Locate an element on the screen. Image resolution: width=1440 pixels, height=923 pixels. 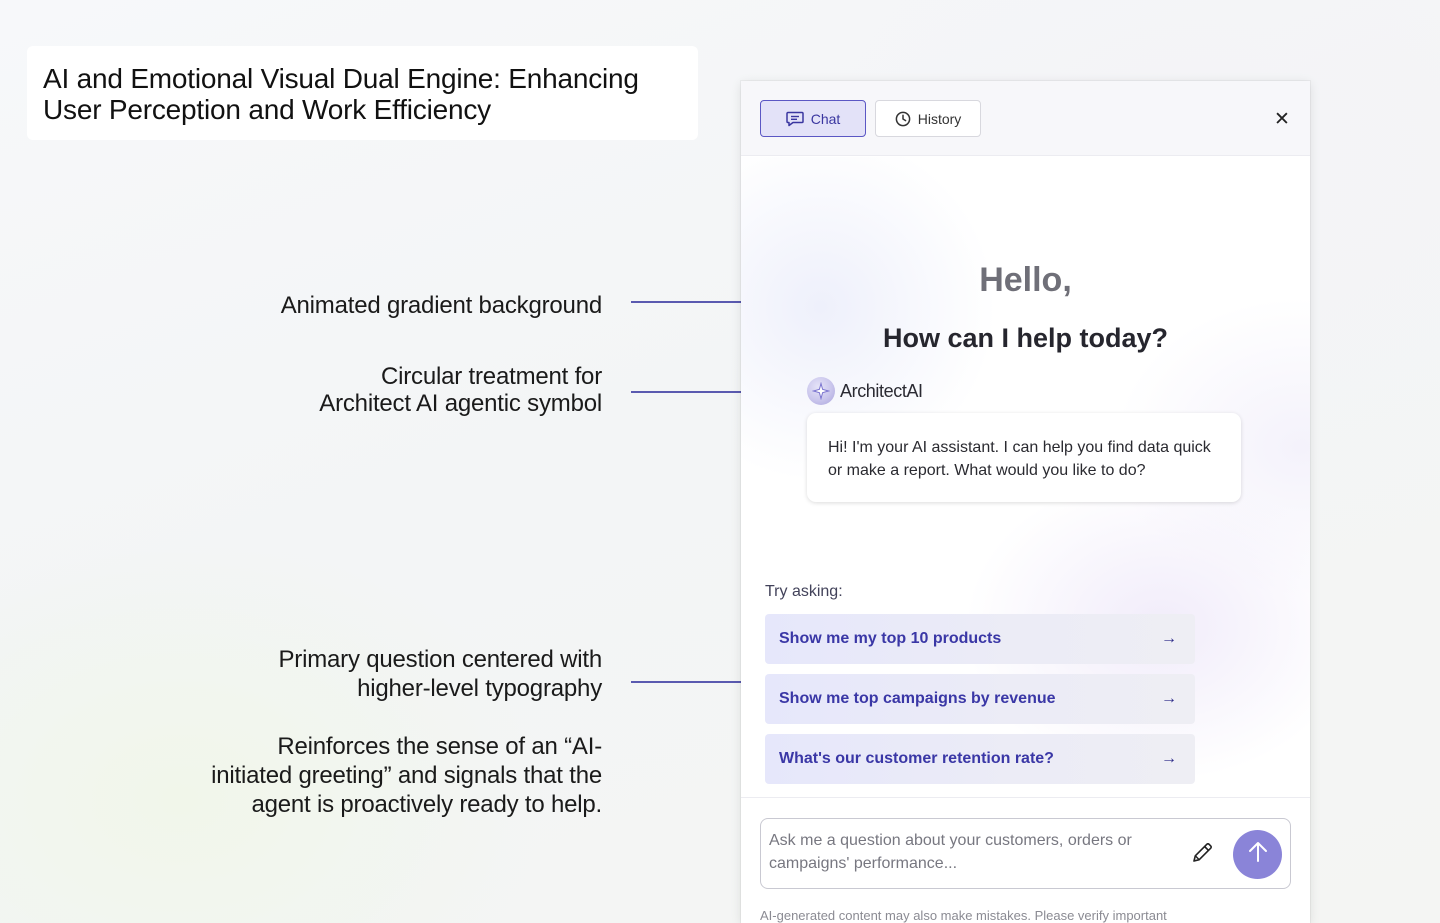
primary-question: How can I help today? is located at coordinates (1025, 338).